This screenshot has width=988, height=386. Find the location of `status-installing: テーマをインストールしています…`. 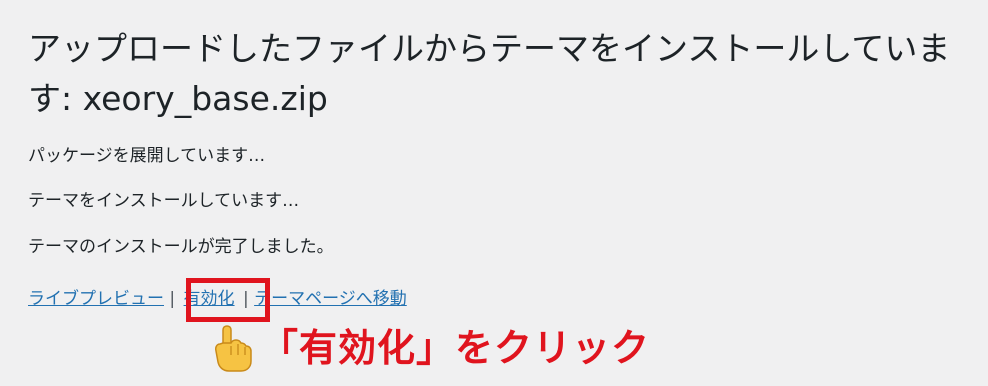

status-installing: テーマをインストールしています… is located at coordinates (164, 201).